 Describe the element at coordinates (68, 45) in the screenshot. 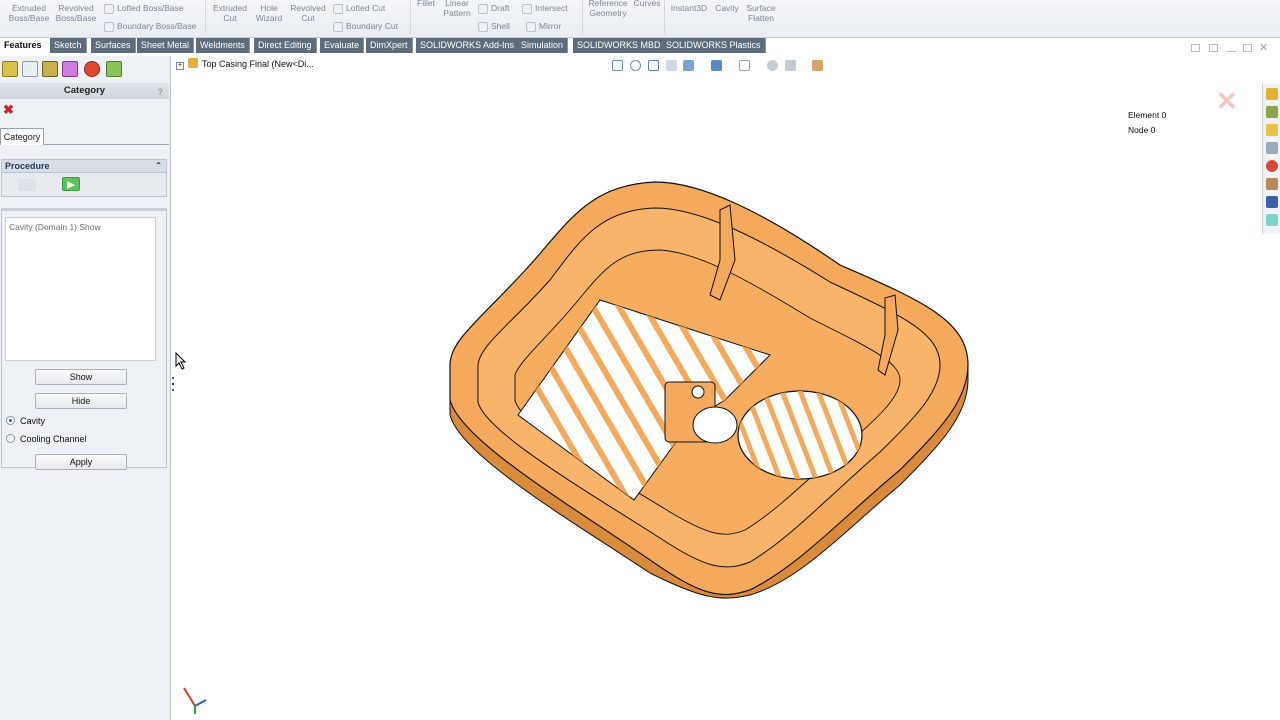

I see `tab-sketch: Sketch` at that location.